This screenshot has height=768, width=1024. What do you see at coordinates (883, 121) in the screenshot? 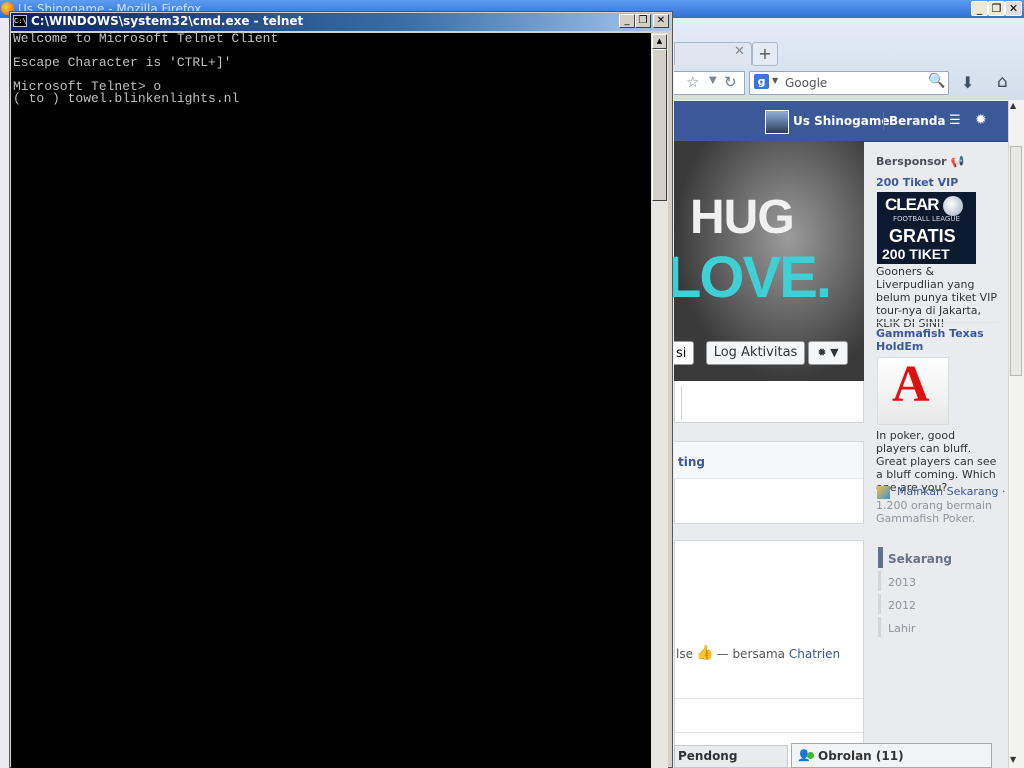
I see `topbar-divider` at bounding box center [883, 121].